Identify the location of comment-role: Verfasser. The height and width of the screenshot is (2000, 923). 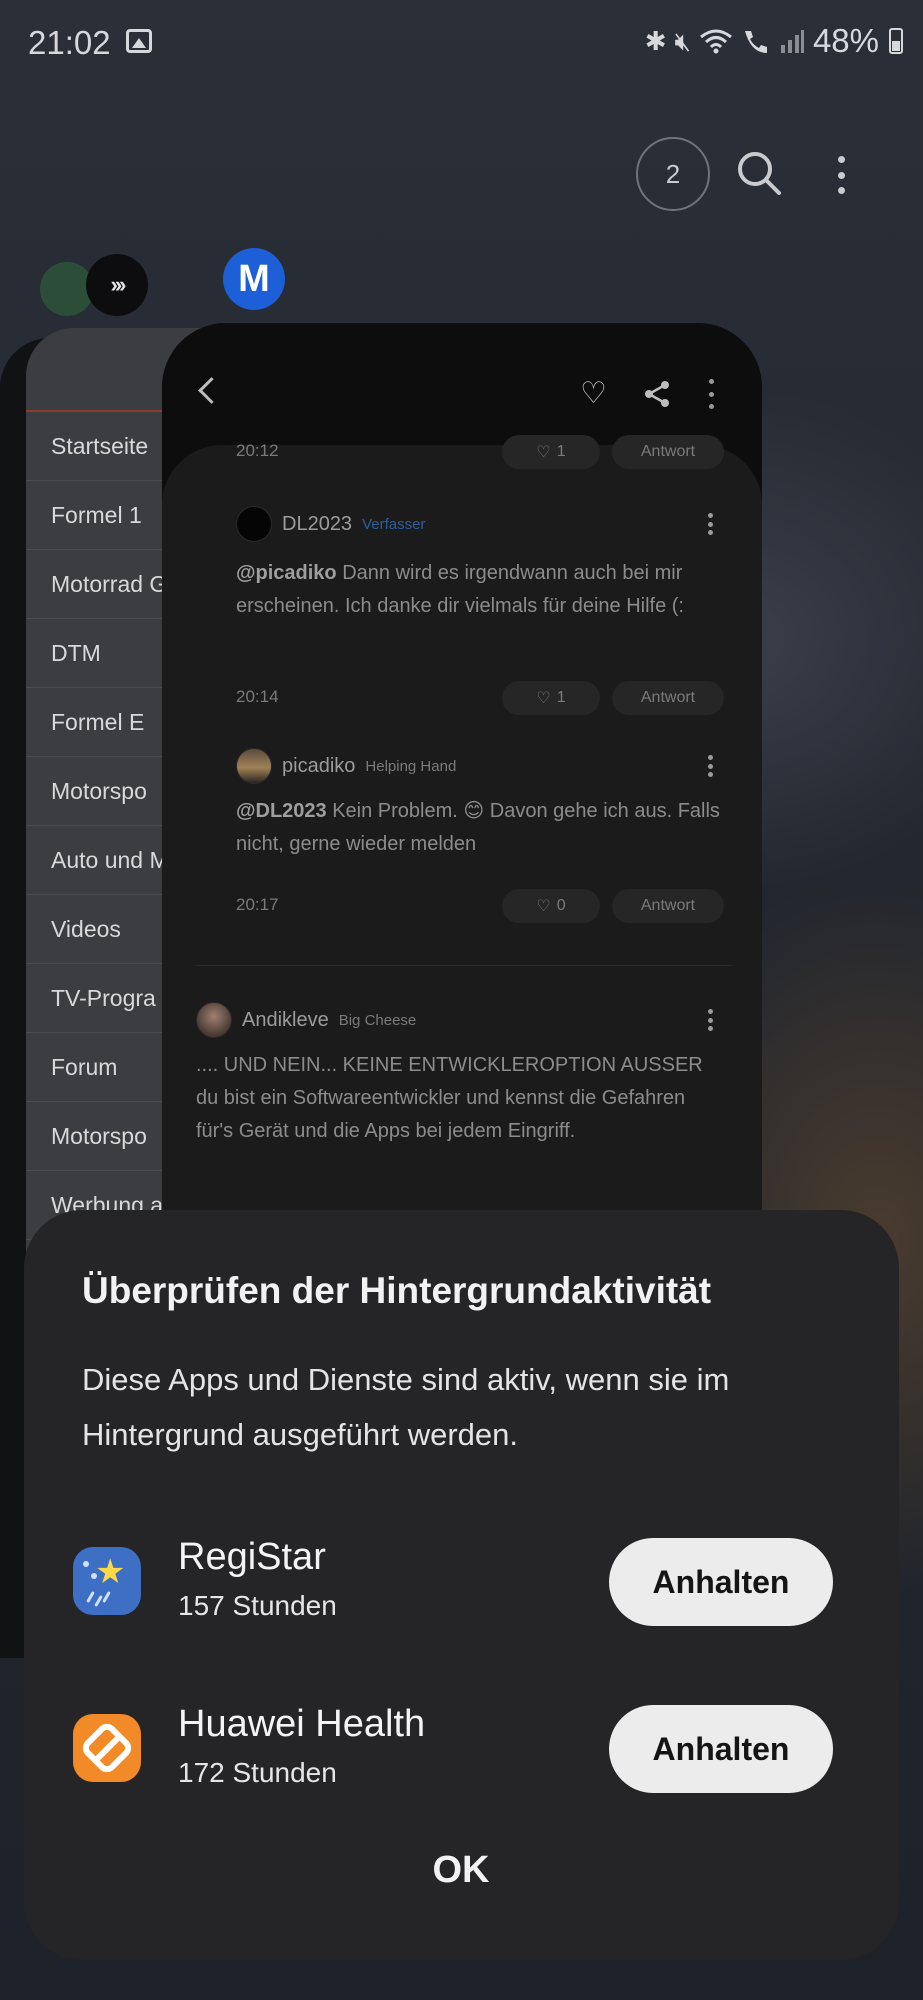
(394, 524).